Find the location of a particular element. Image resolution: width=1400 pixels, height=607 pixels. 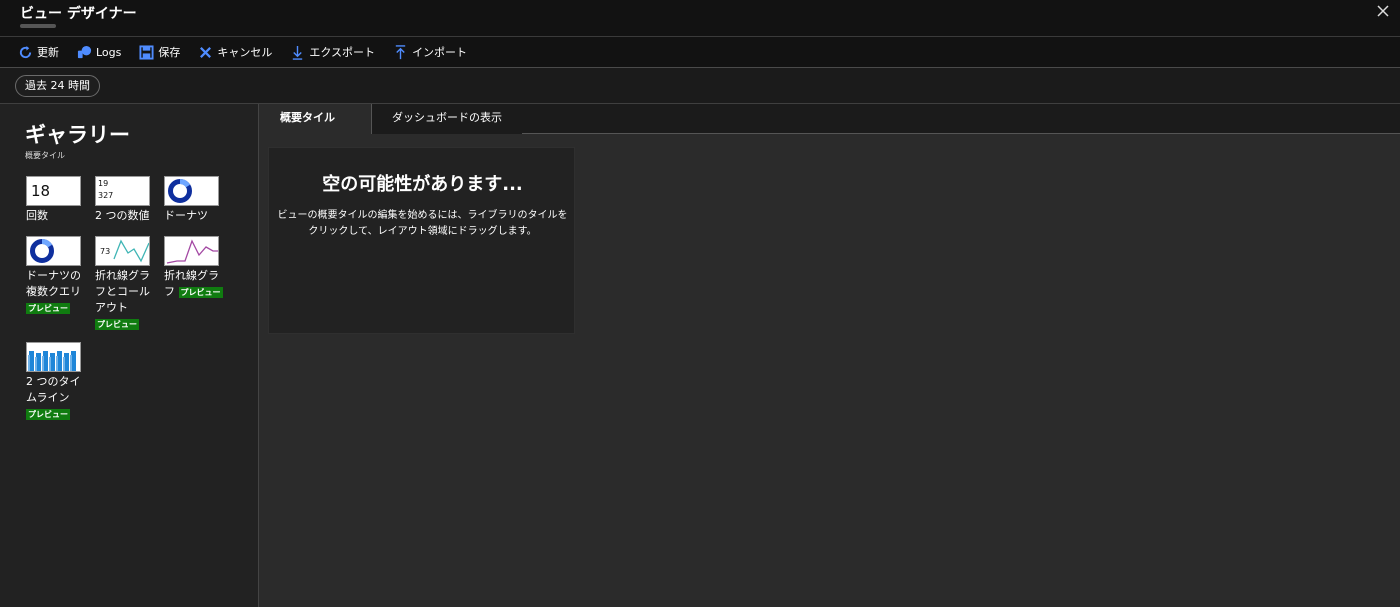

logs-button: Logs is located at coordinates (99, 52).